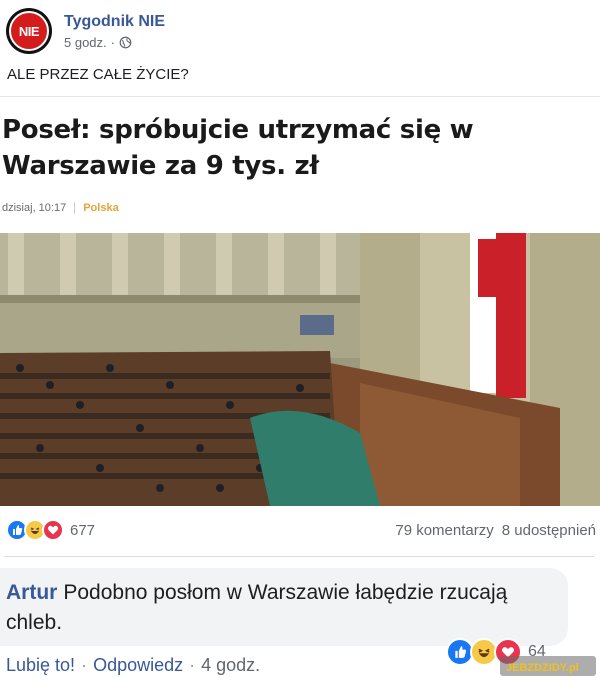  What do you see at coordinates (40, 665) in the screenshot?
I see `like-button: Lubię to!` at bounding box center [40, 665].